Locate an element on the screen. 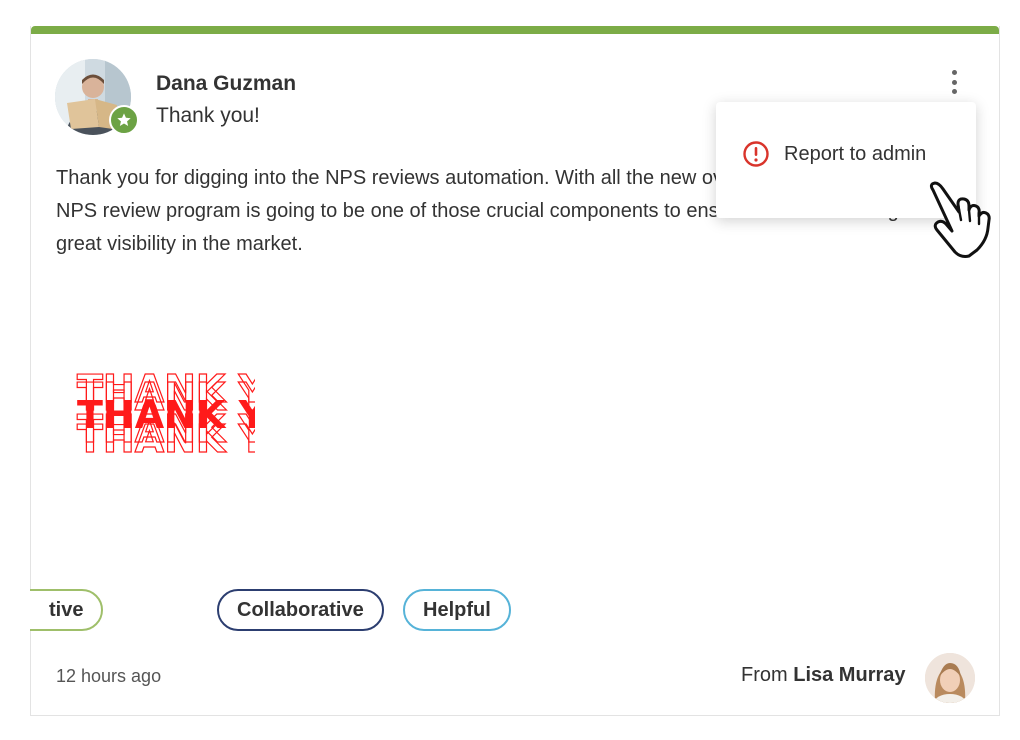 Image resolution: width=1020 pixels, height=740 pixels. post-subtitle: Thank you! is located at coordinates (208, 115).